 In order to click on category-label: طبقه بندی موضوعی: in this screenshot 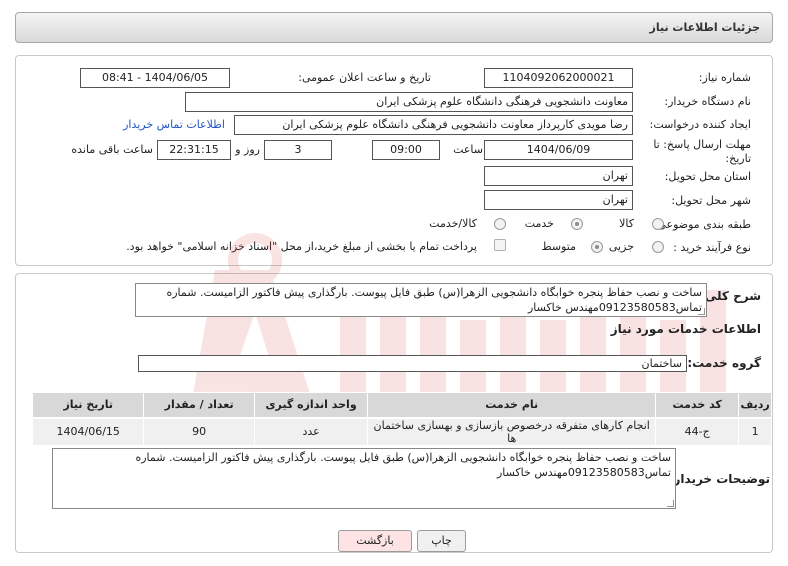, I will do `click(702, 224)`.